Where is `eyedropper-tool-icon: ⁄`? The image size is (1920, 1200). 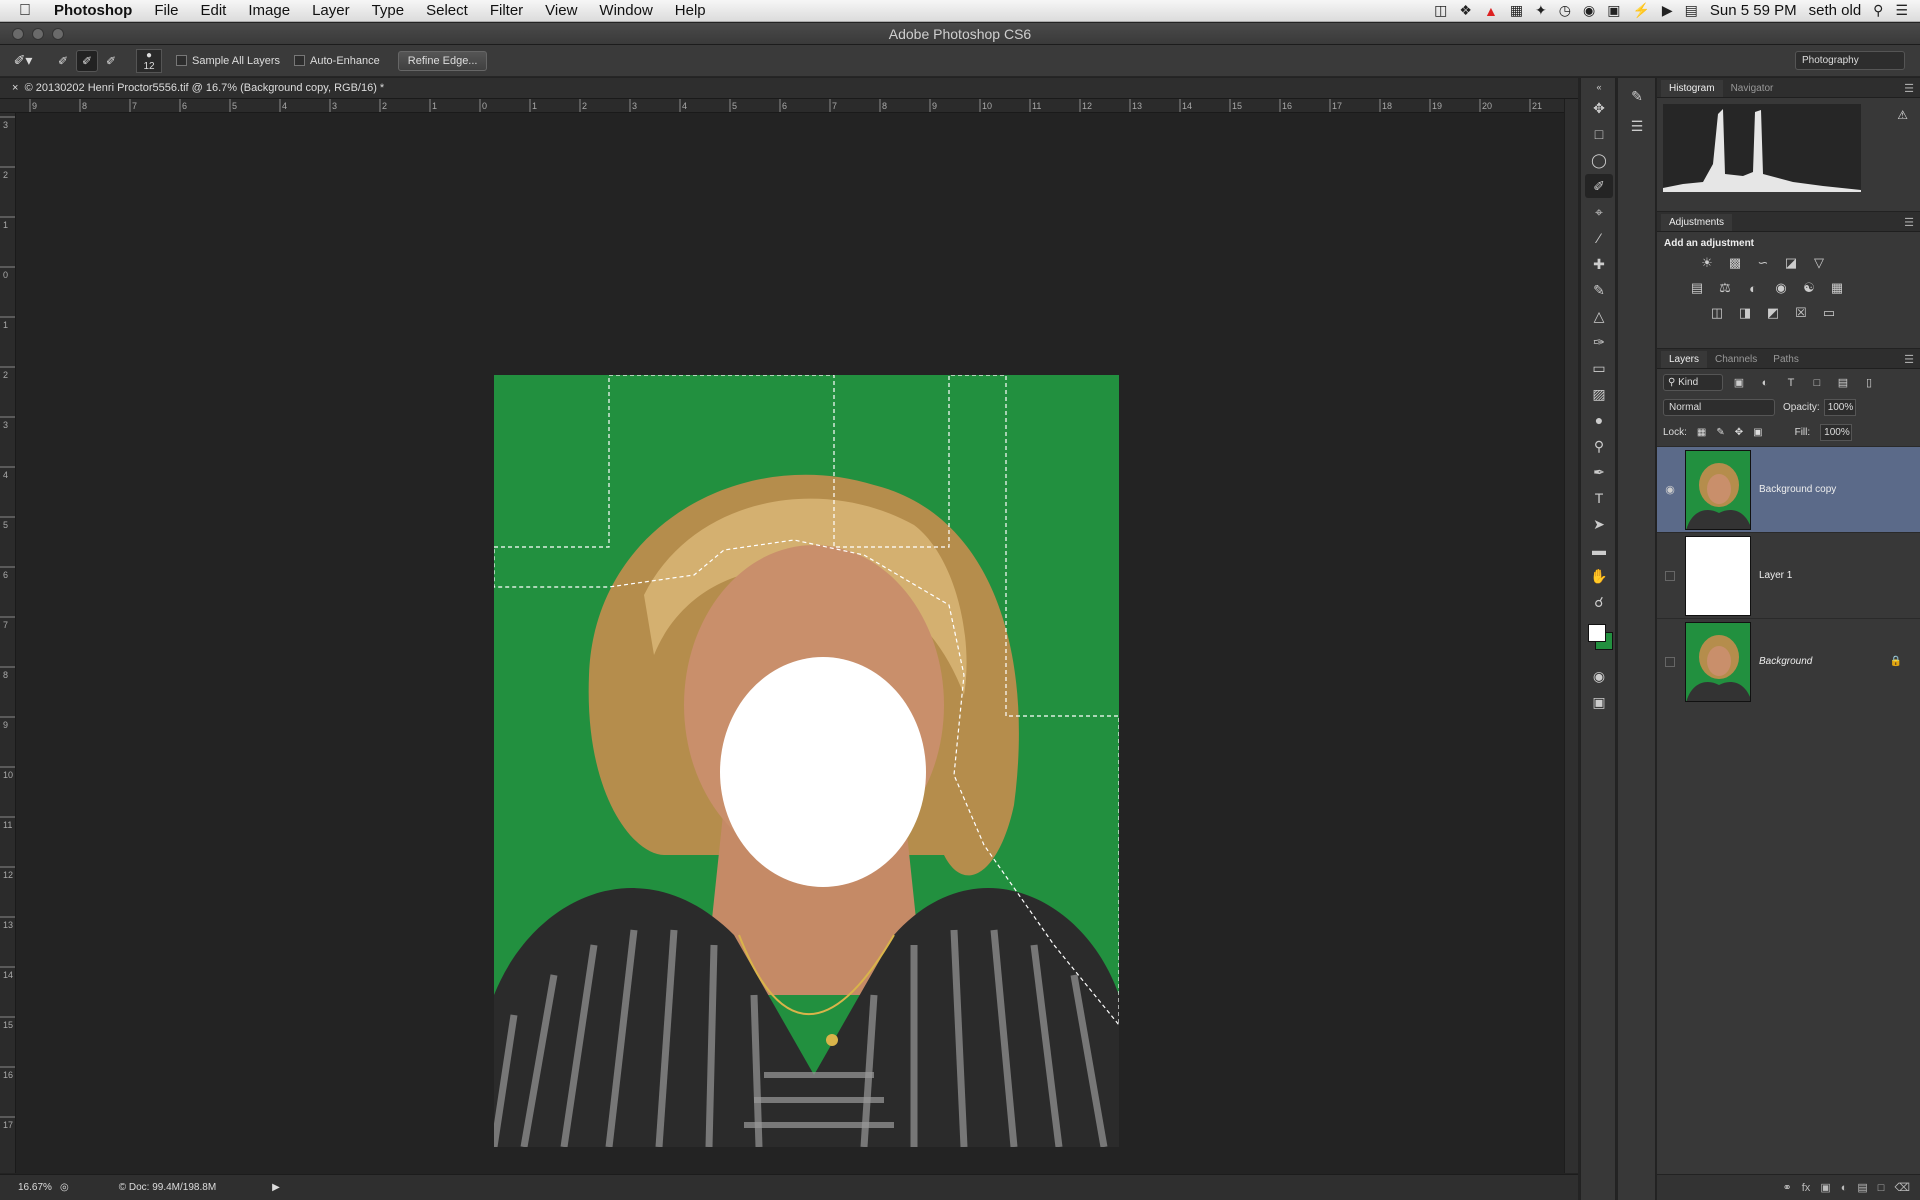
eyedropper-tool-icon: ⁄ is located at coordinates (1599, 238).